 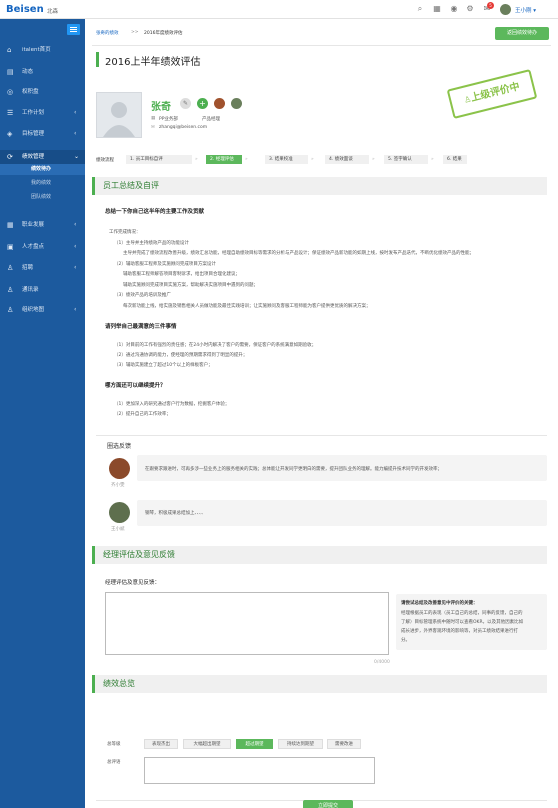 What do you see at coordinates (165, 264) in the screenshot?
I see `answer-line: （2）辅助客服工程师及实施顾问完成项目方案设计` at bounding box center [165, 264].